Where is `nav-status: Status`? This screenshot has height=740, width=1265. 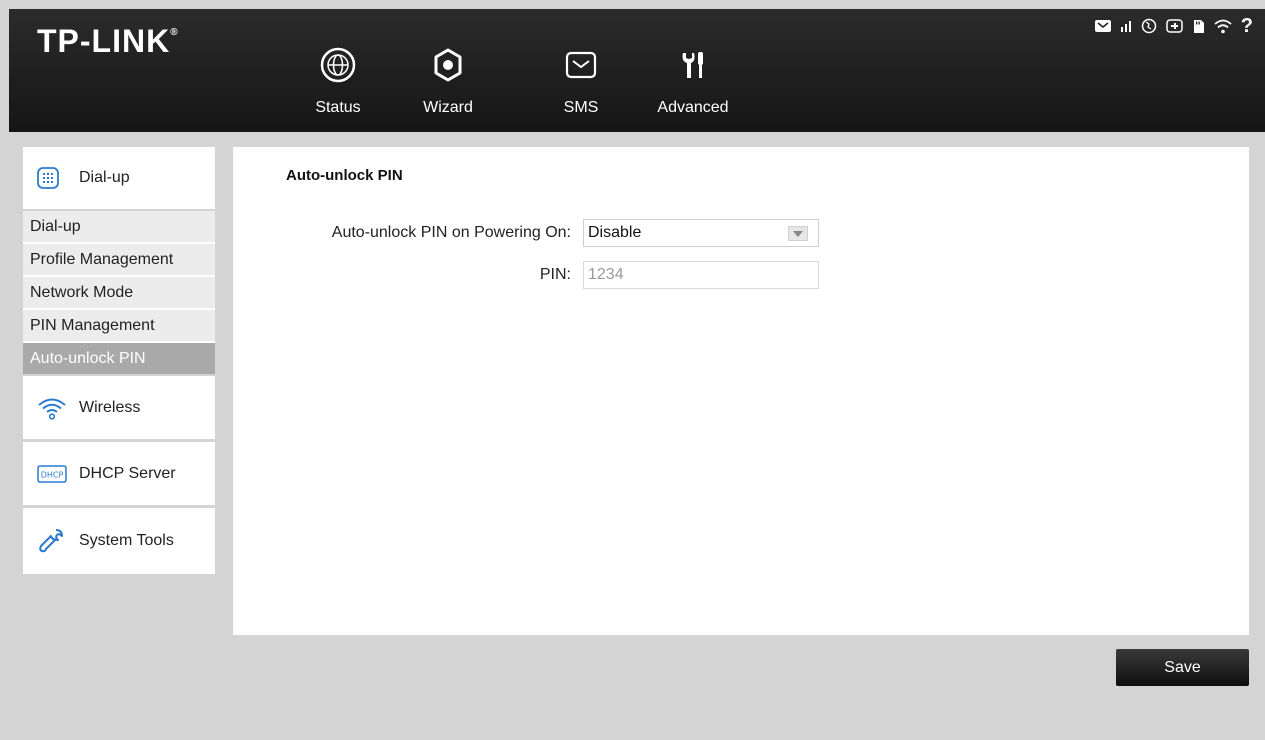 nav-status: Status is located at coordinates (338, 82).